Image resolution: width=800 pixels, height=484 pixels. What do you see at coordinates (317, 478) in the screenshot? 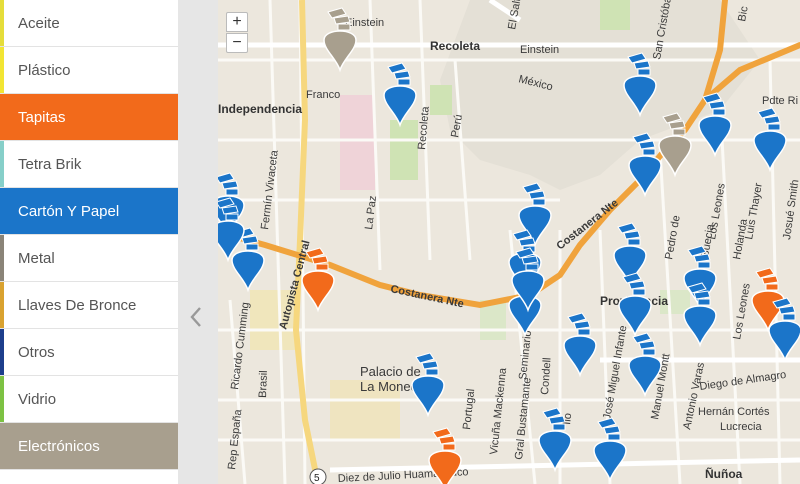
I see `route-label: 5` at bounding box center [317, 478].